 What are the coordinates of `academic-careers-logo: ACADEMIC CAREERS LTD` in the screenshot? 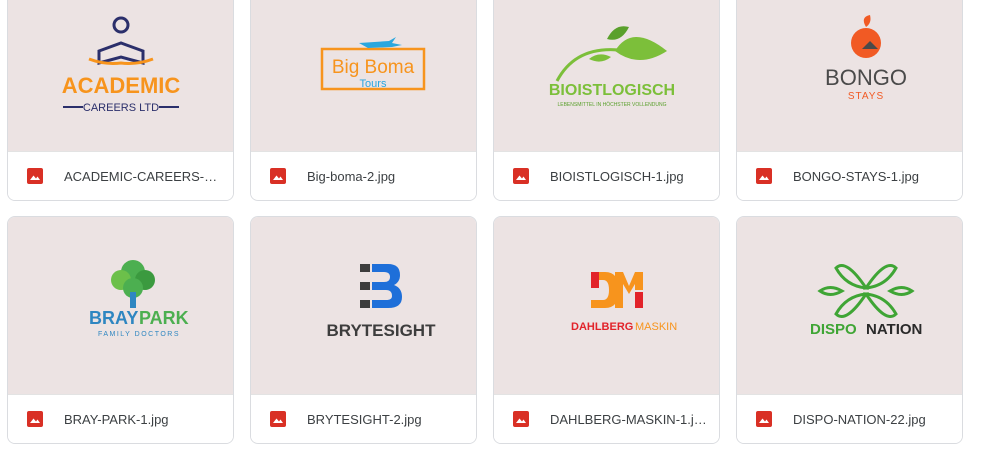 It's located at (120, 65).